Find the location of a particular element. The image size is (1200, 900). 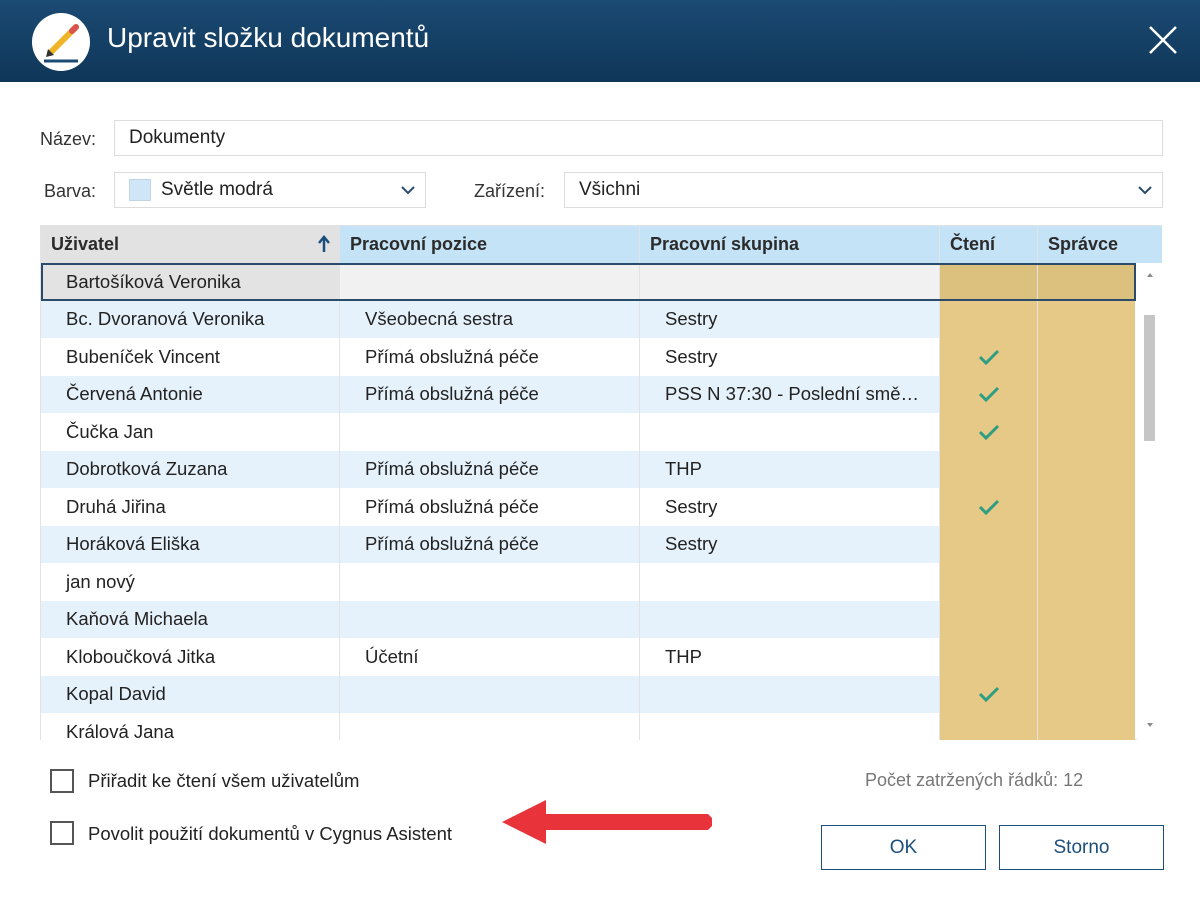

table-row: Kaňová Michaela is located at coordinates (588, 619).